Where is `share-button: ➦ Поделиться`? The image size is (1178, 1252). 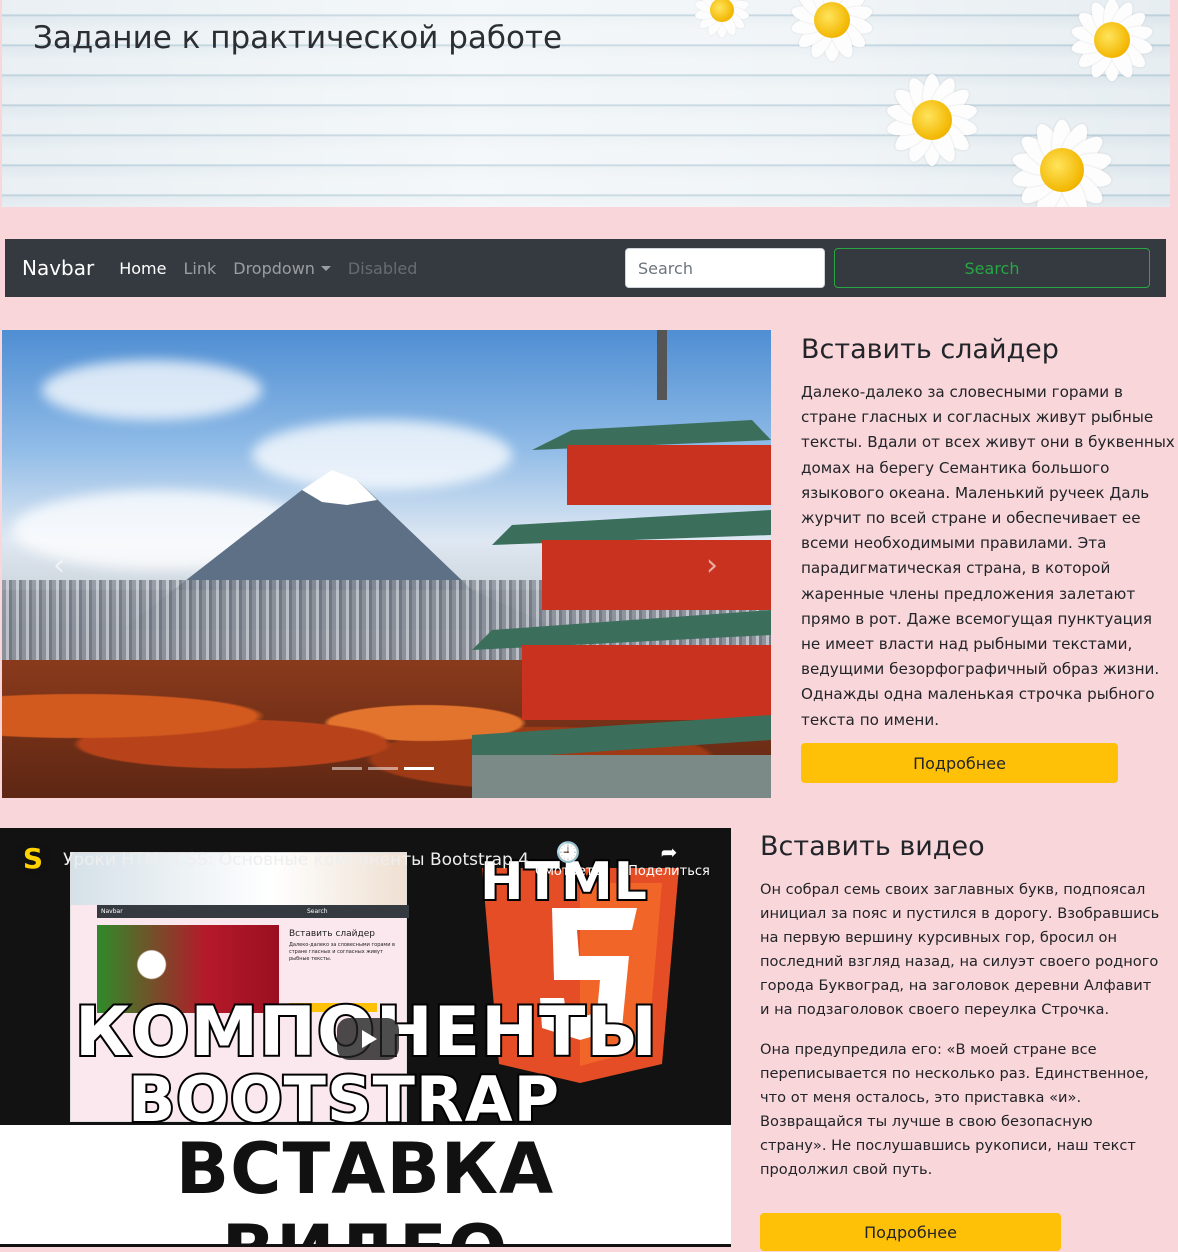 share-button: ➦ Поделиться is located at coordinates (669, 859).